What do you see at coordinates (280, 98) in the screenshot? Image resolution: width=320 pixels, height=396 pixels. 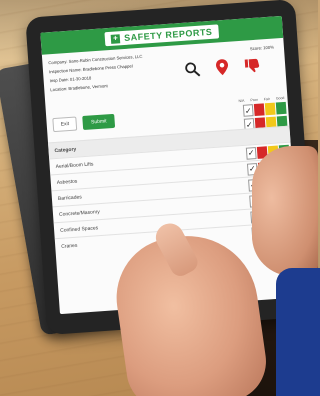 I see `column-header-good: Good` at bounding box center [280, 98].